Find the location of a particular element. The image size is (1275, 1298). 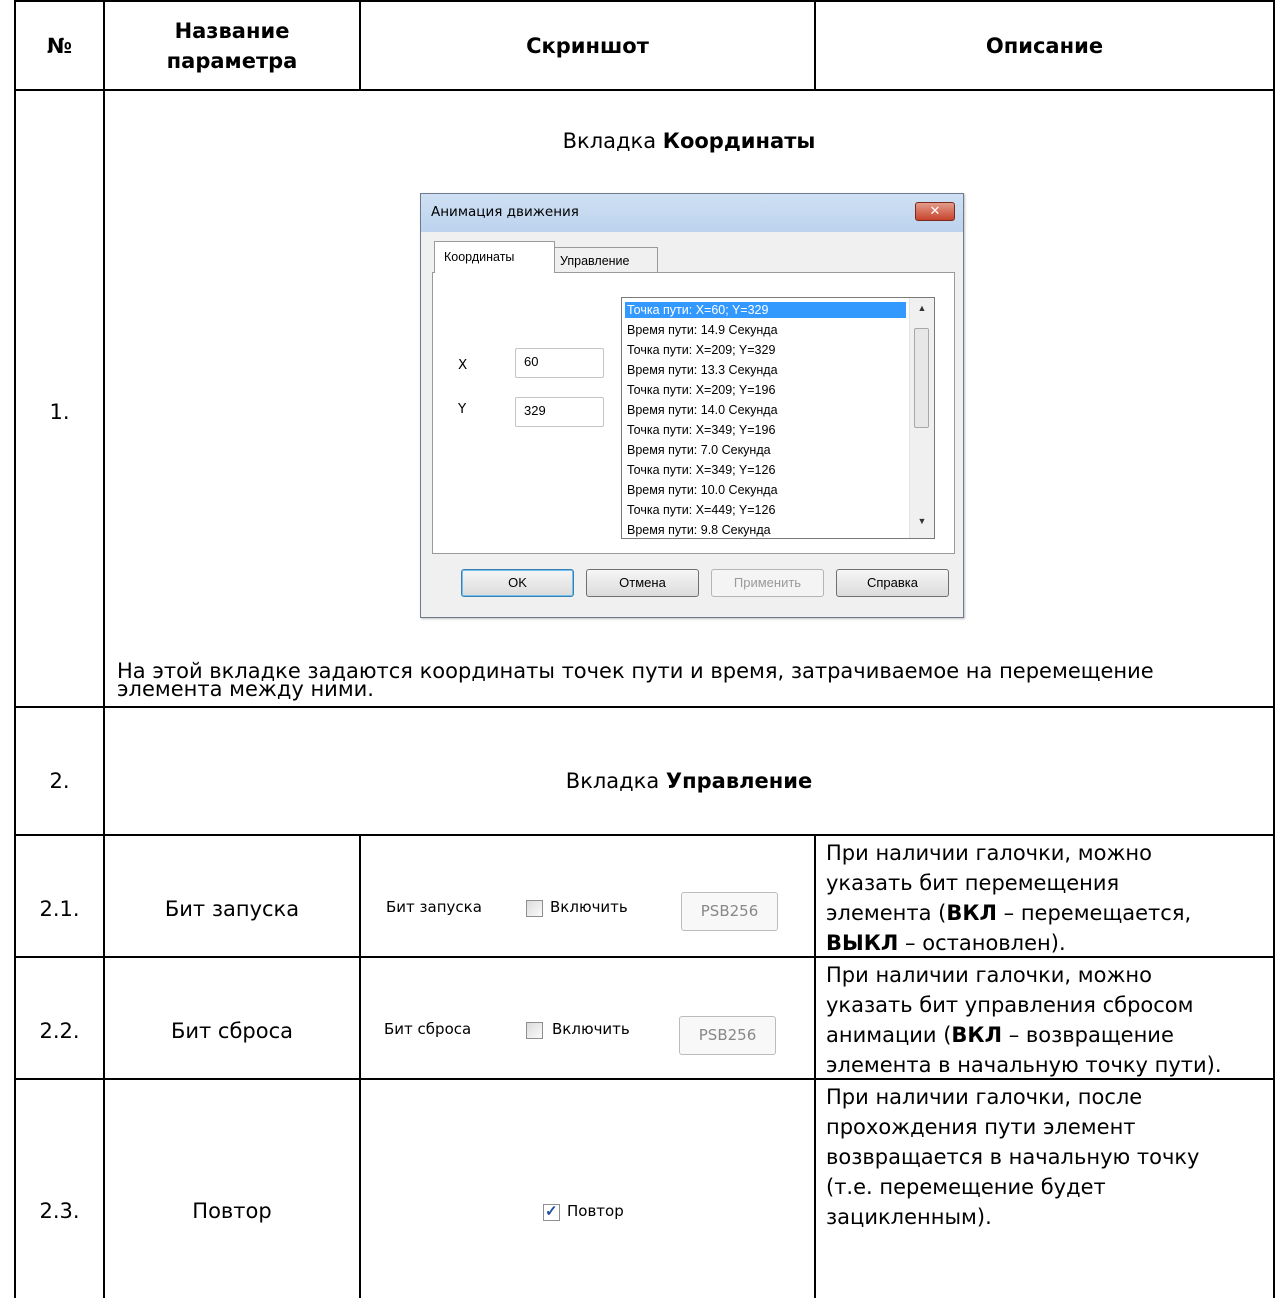

reset-bit-enable-label: Включить is located at coordinates (591, 1029).